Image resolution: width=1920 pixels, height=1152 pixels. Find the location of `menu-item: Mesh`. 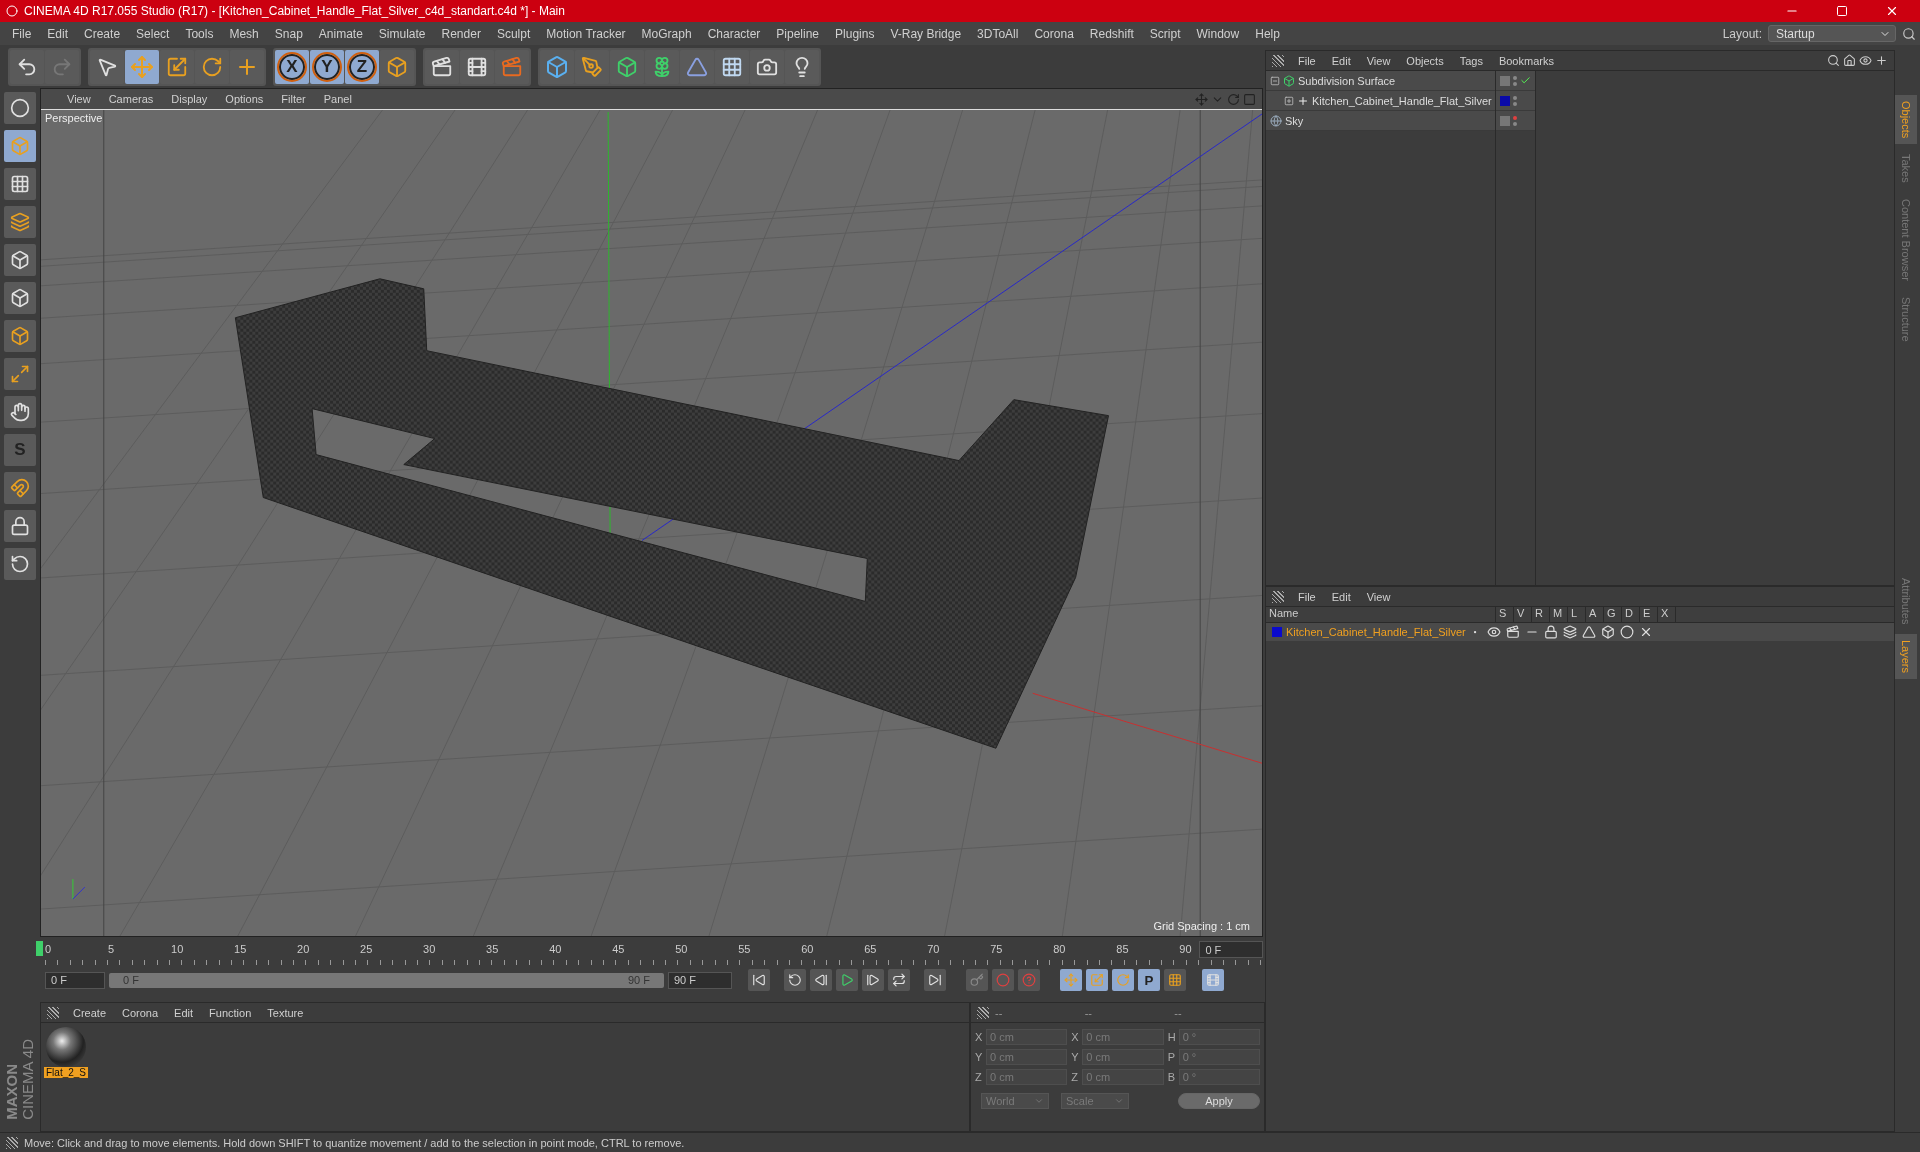

menu-item: Mesh is located at coordinates (244, 33).